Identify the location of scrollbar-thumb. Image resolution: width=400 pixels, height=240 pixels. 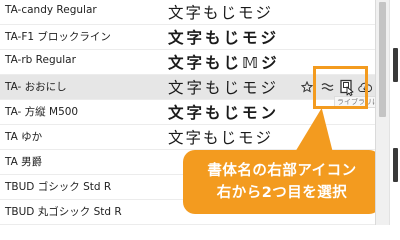
(382, 59).